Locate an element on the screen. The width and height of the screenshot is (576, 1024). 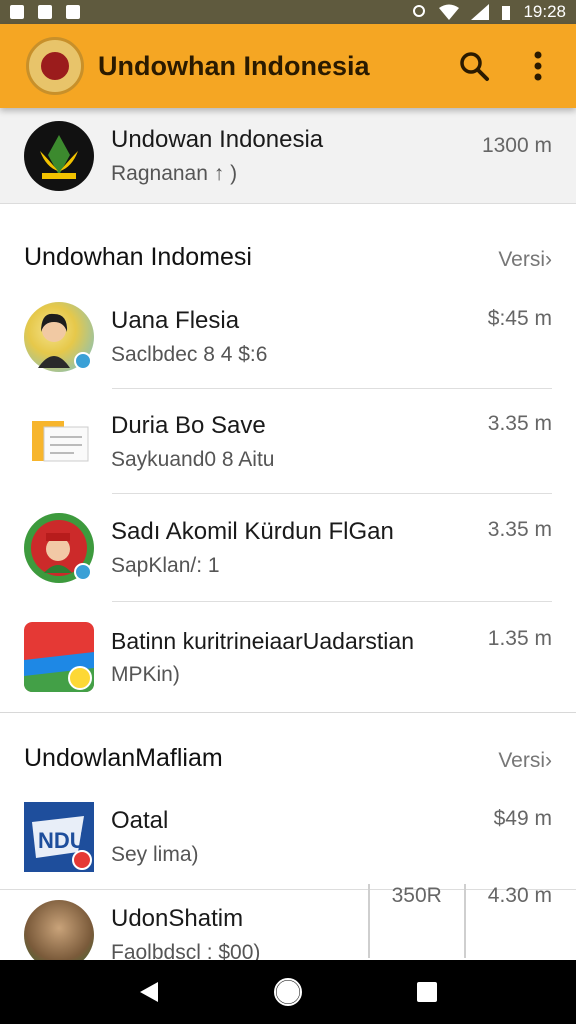
system-nav-bar is located at coordinates (288, 992).